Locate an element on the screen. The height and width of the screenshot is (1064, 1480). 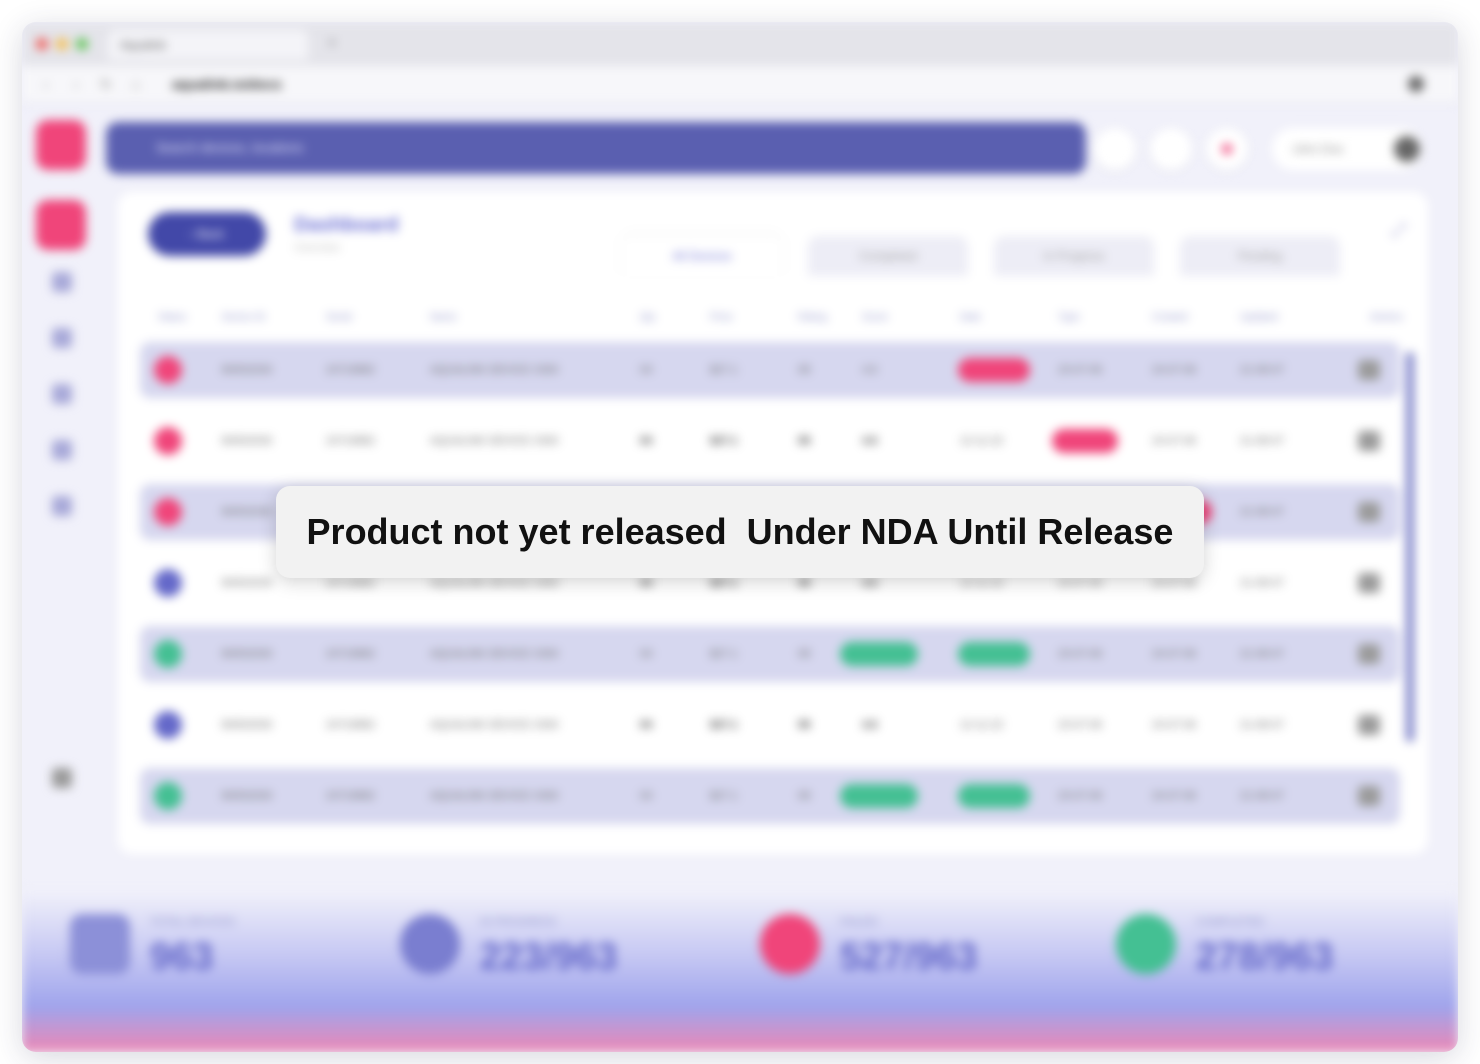
alert-dot-icon is located at coordinates (1227, 149).